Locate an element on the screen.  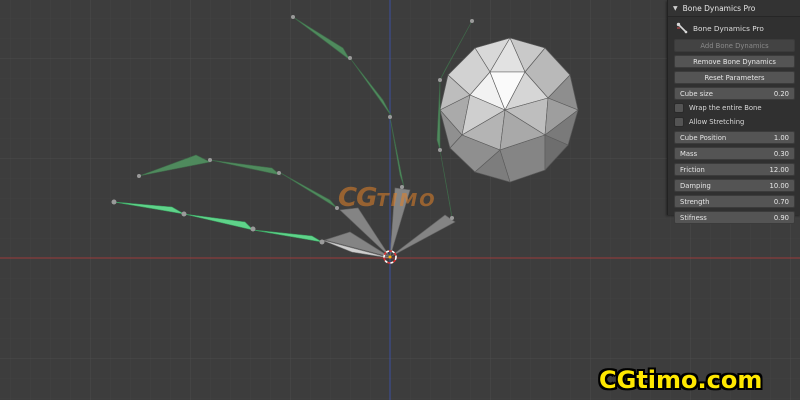
param-value: 0.70 is located at coordinates (781, 201).